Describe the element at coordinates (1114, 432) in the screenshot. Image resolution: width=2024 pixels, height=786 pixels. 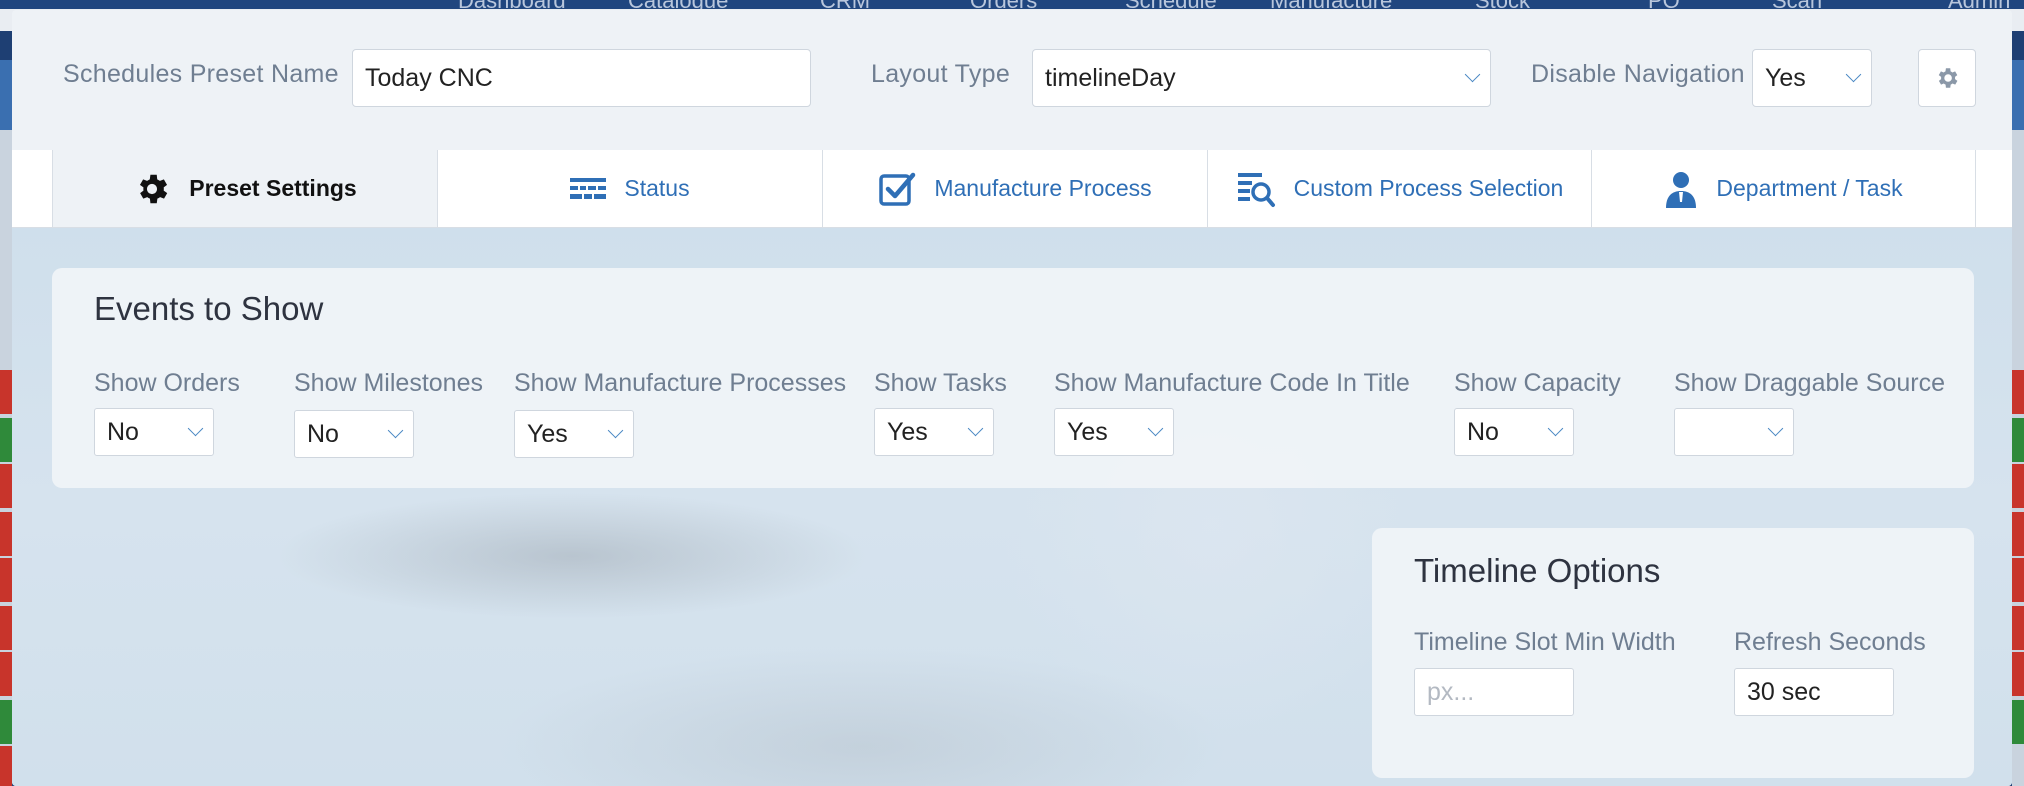
I see `show-manufacture-code-select: Yes` at that location.